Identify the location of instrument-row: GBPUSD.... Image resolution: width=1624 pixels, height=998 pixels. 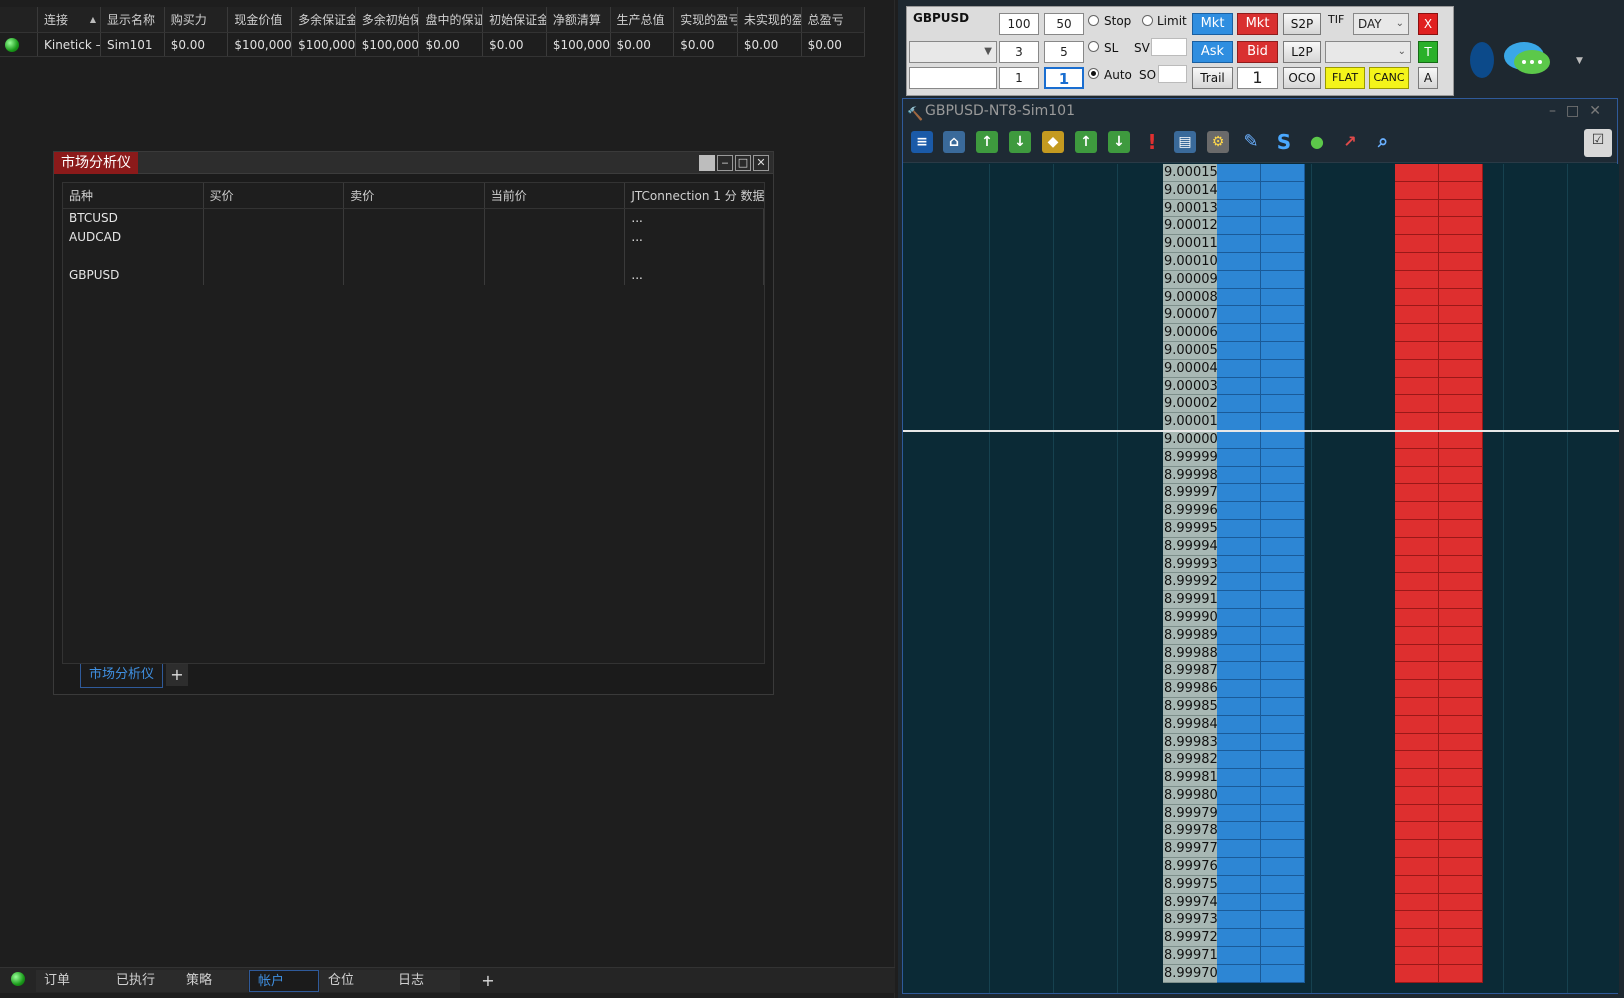
(413, 275).